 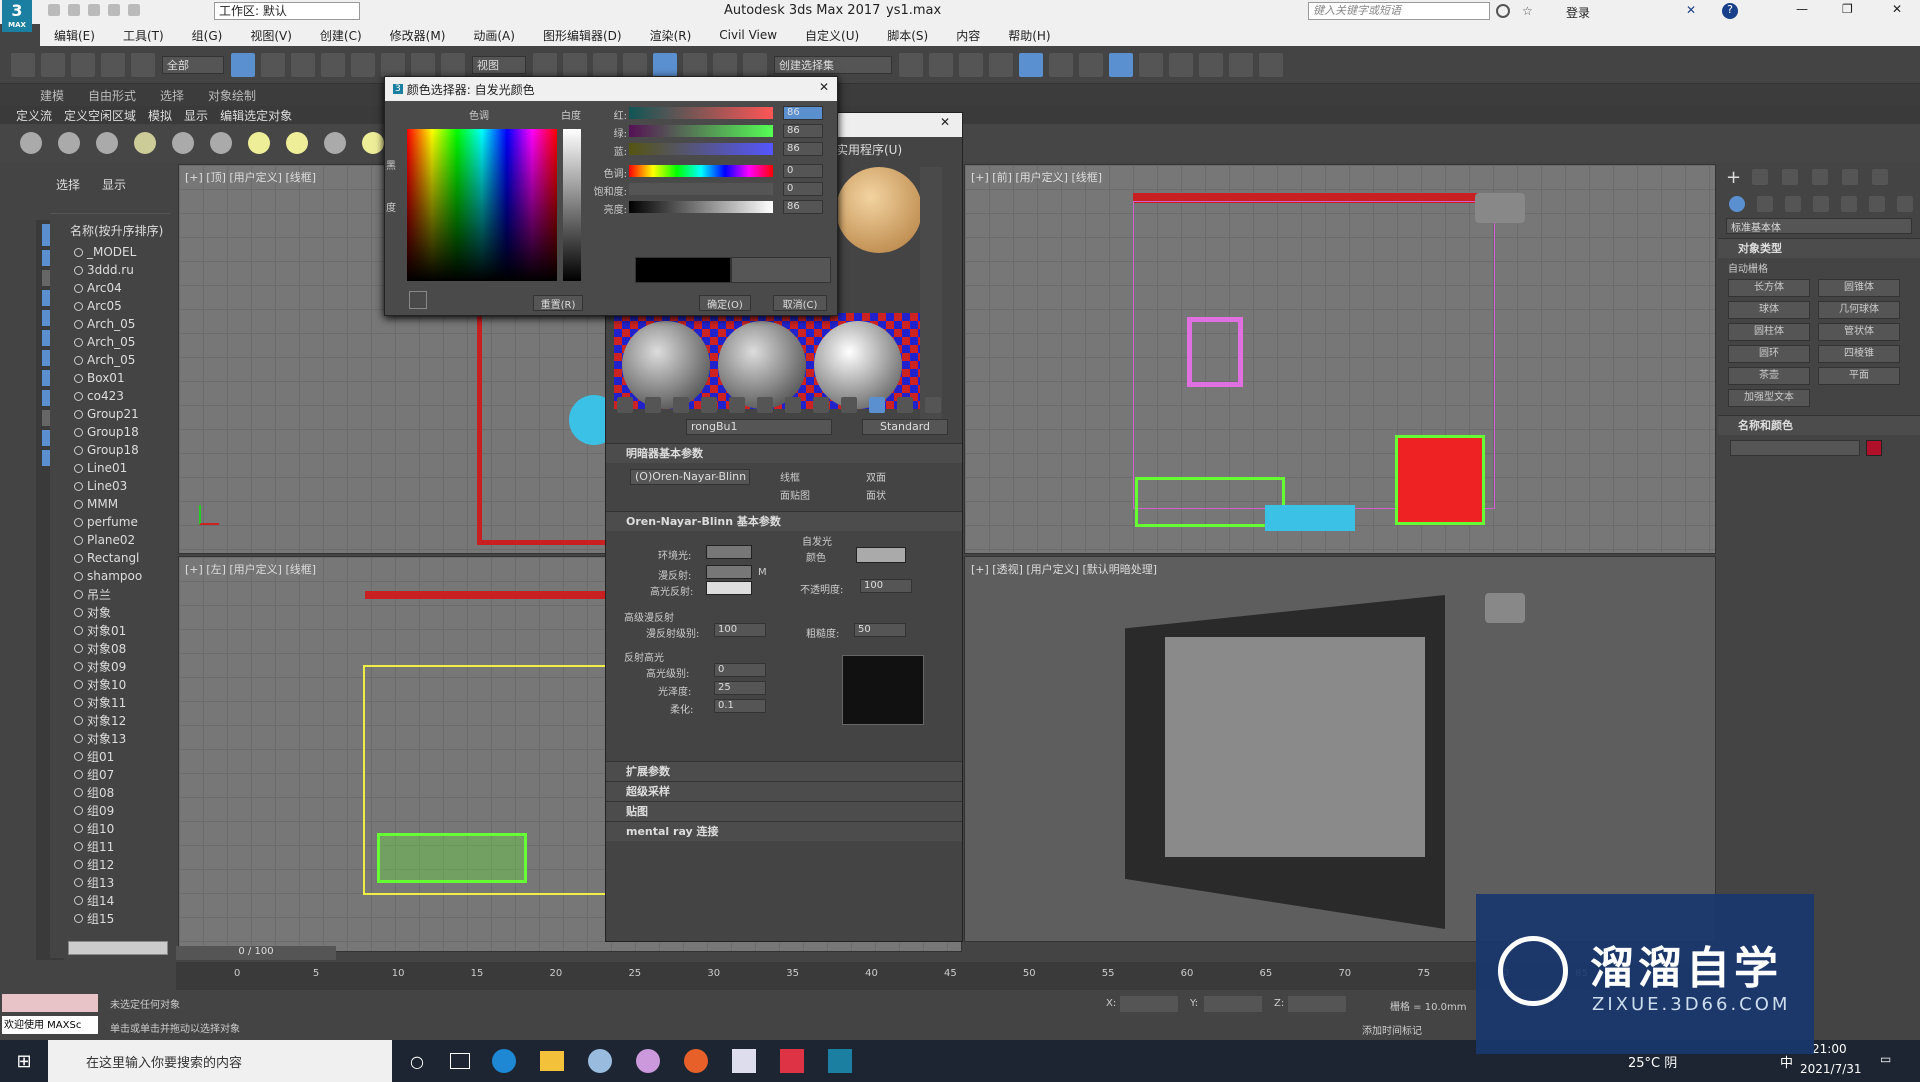 What do you see at coordinates (118, 948) in the screenshot?
I see `horizontal-scrollbar` at bounding box center [118, 948].